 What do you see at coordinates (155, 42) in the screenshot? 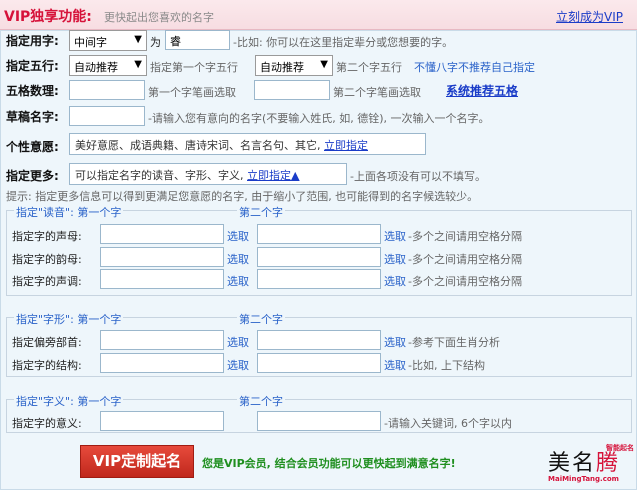
I see `as-text: 为` at bounding box center [155, 42].